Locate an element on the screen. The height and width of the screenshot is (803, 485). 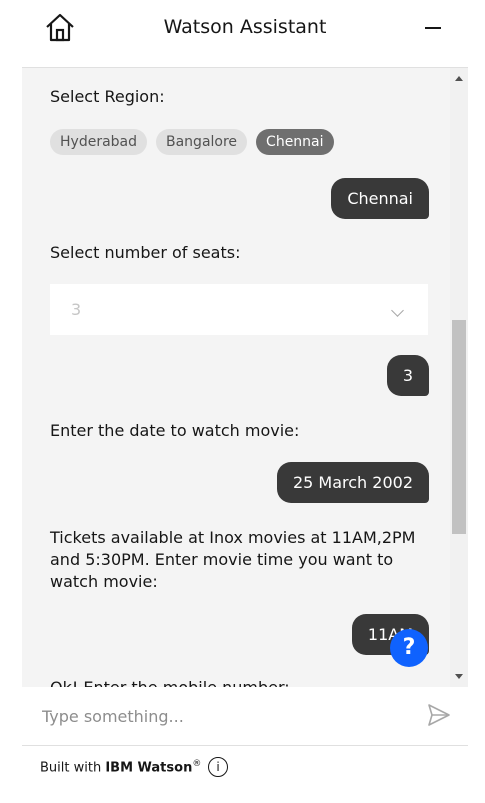
message-scrollbar is located at coordinates (459, 377).